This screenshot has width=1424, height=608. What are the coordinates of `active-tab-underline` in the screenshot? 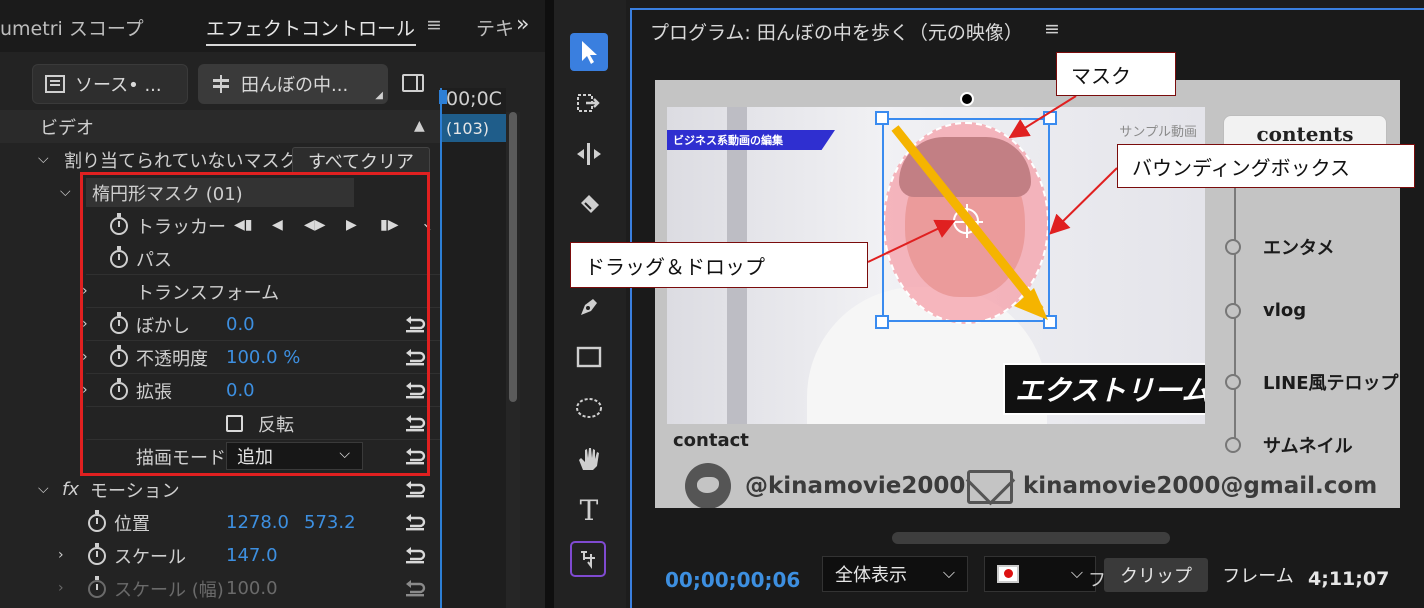 It's located at (311, 45).